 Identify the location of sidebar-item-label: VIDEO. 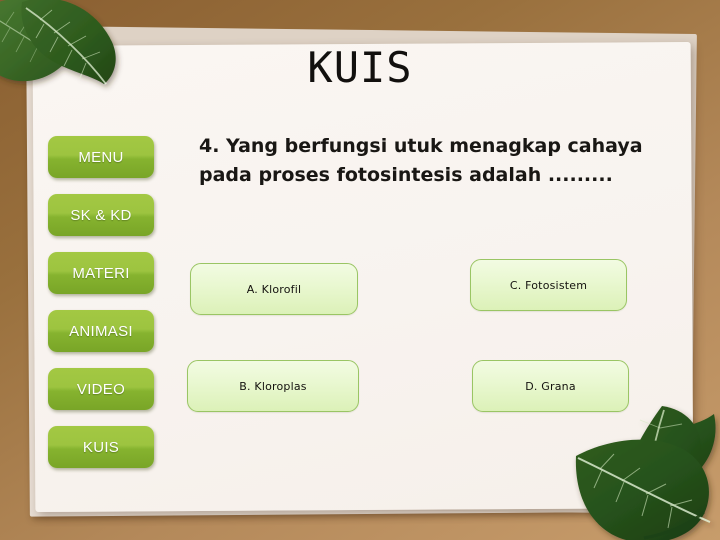
(101, 389).